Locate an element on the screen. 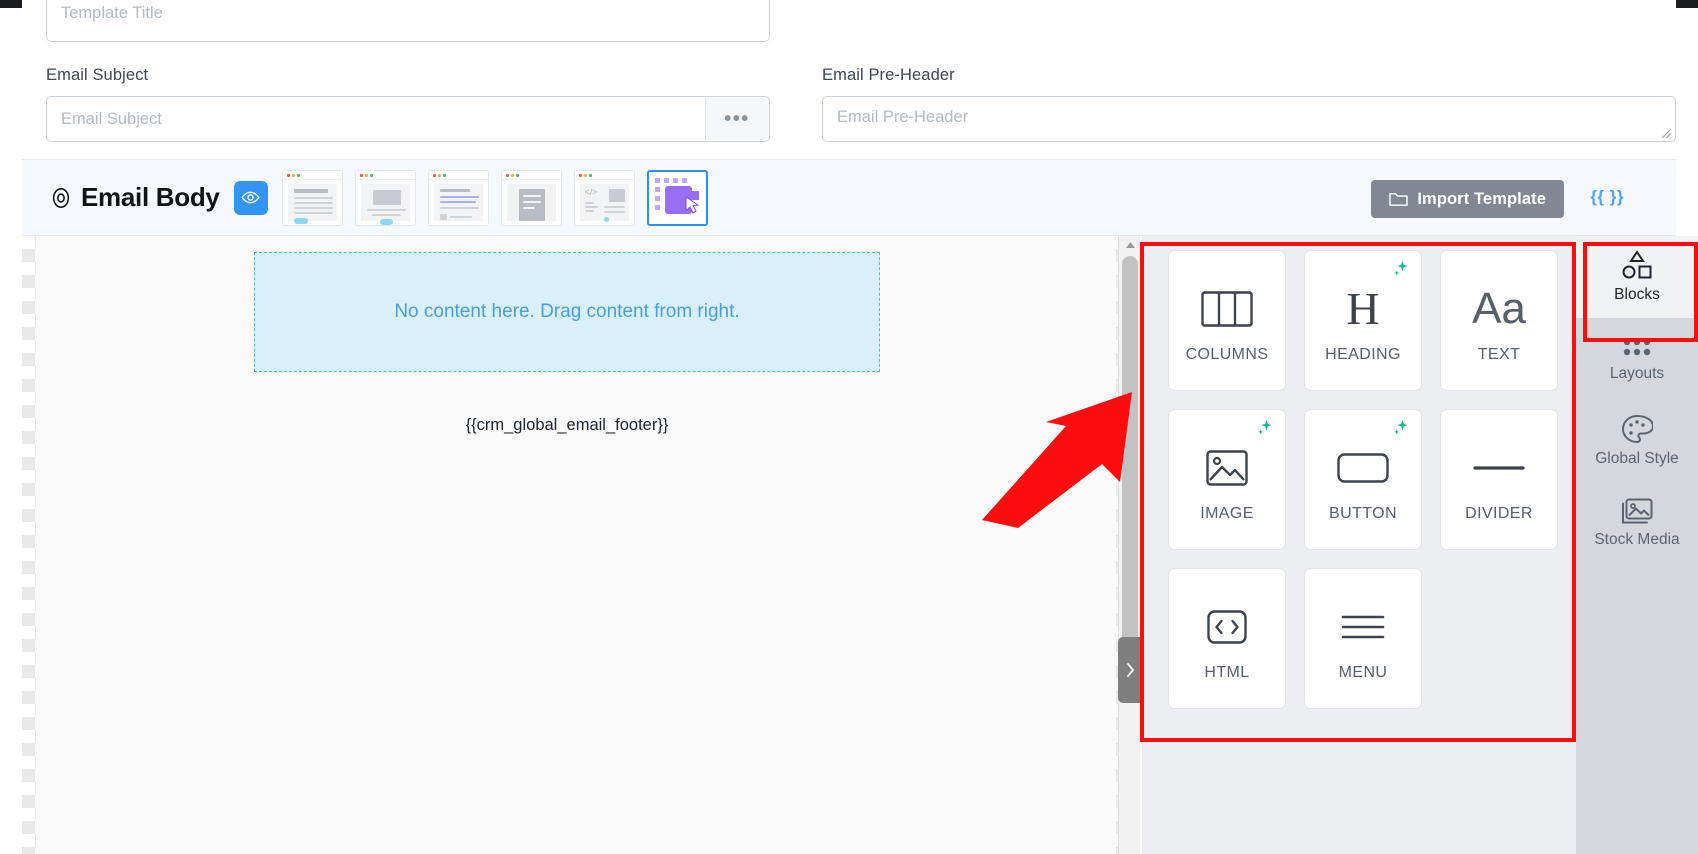  block-button: BUTTON is located at coordinates (1363, 479).